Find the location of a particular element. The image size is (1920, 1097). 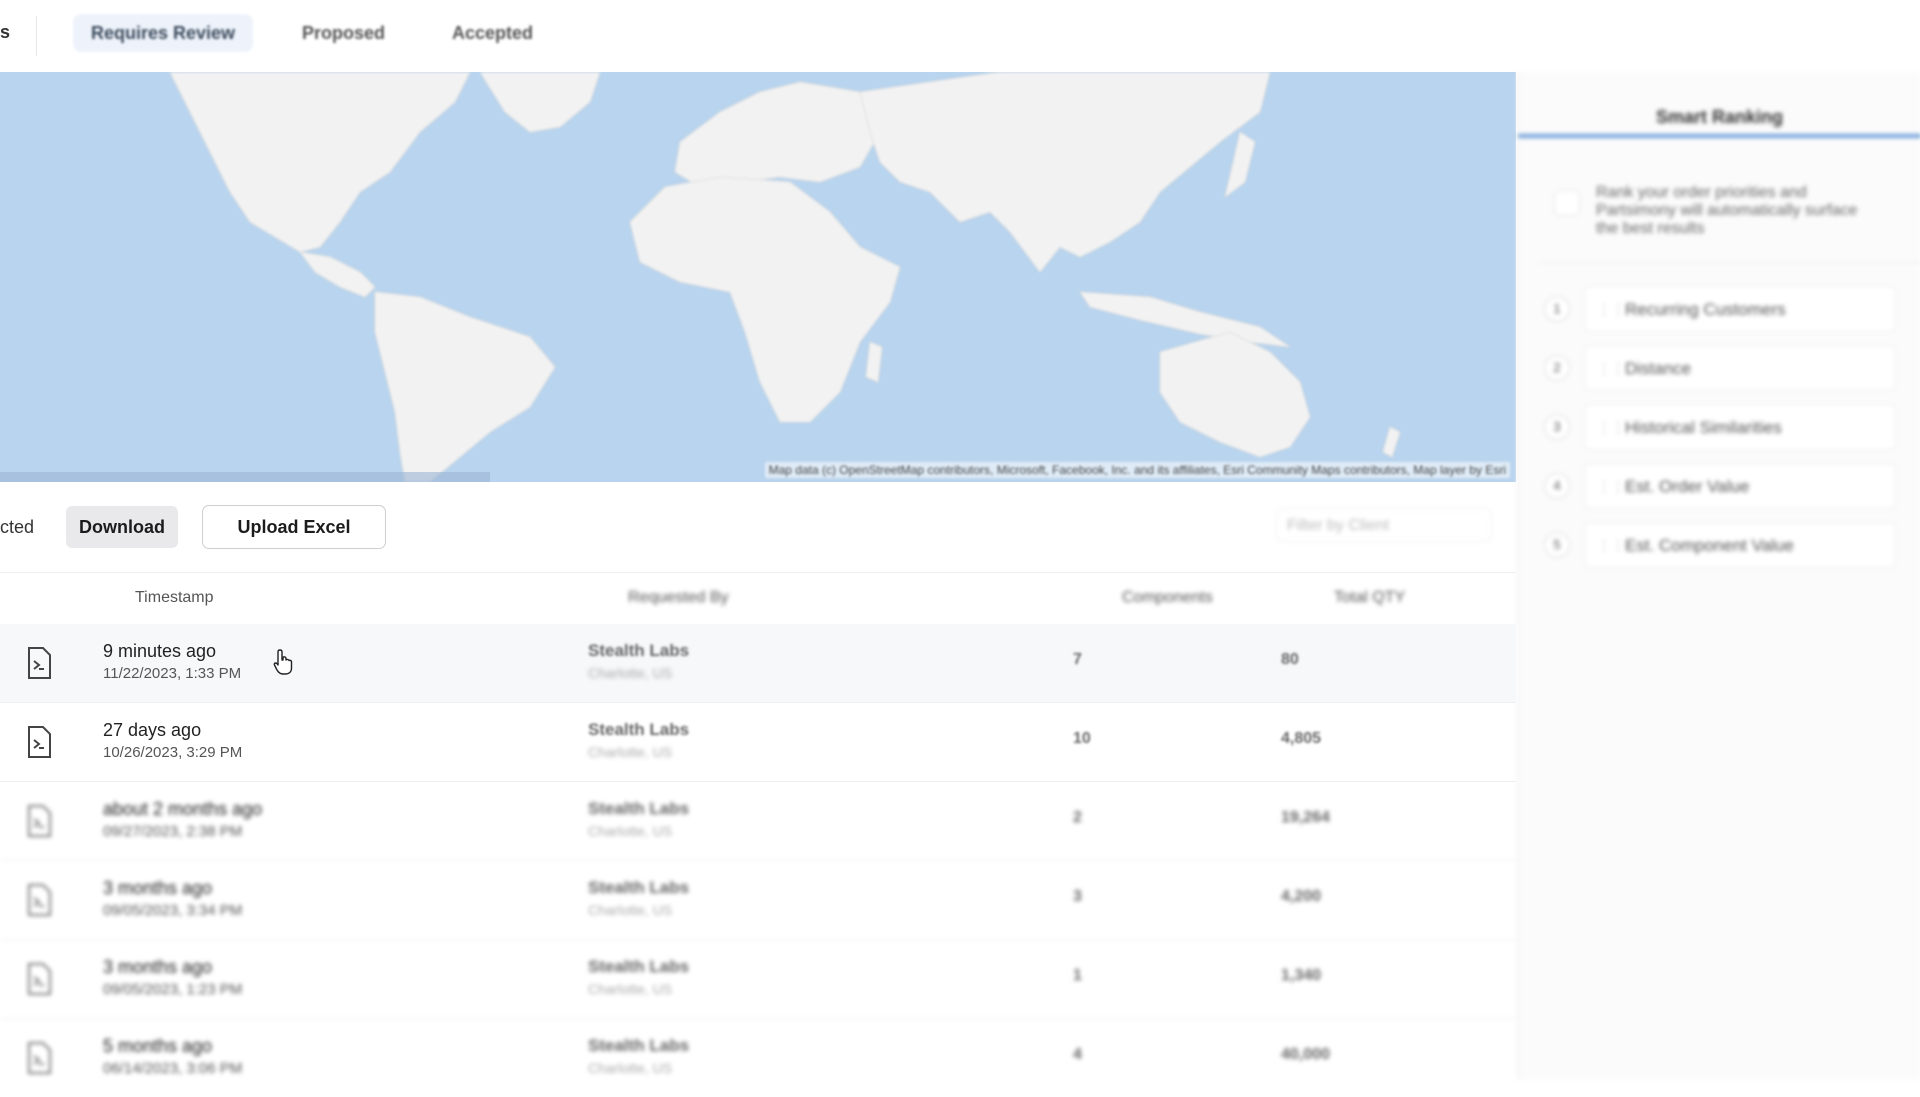

rank-card: ⋮⋮ Recurring Customers is located at coordinates (1740, 309).